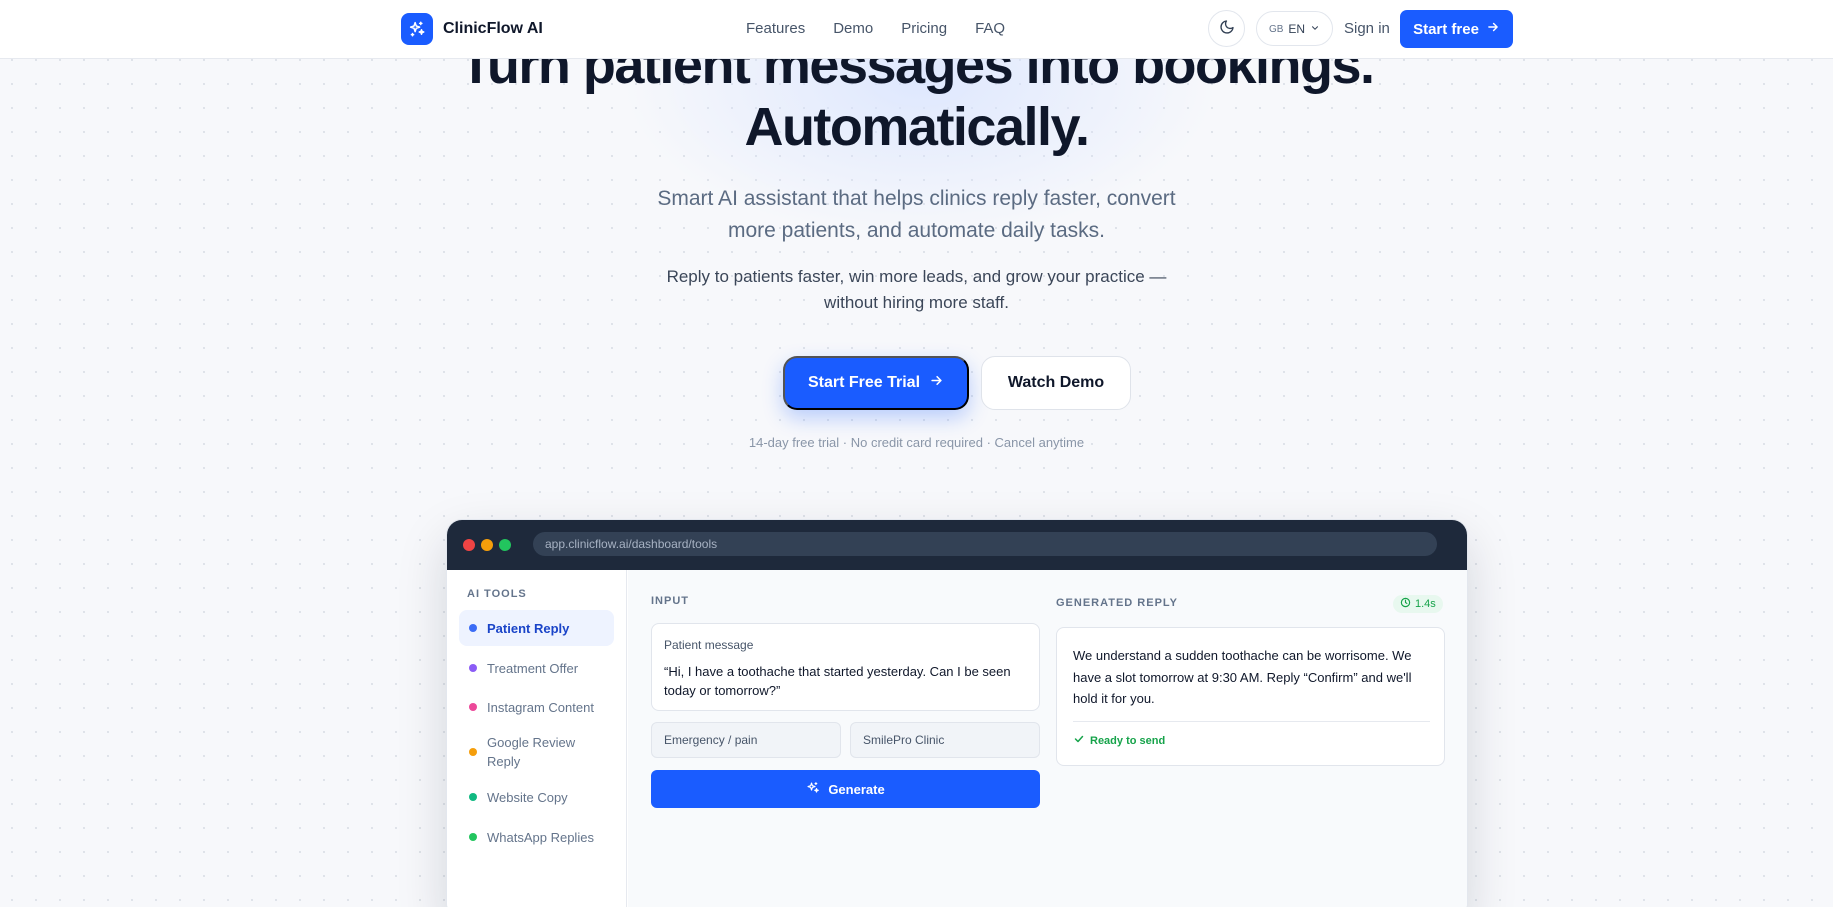  What do you see at coordinates (709, 645) in the screenshot?
I see `patient-message-label: Patient message` at bounding box center [709, 645].